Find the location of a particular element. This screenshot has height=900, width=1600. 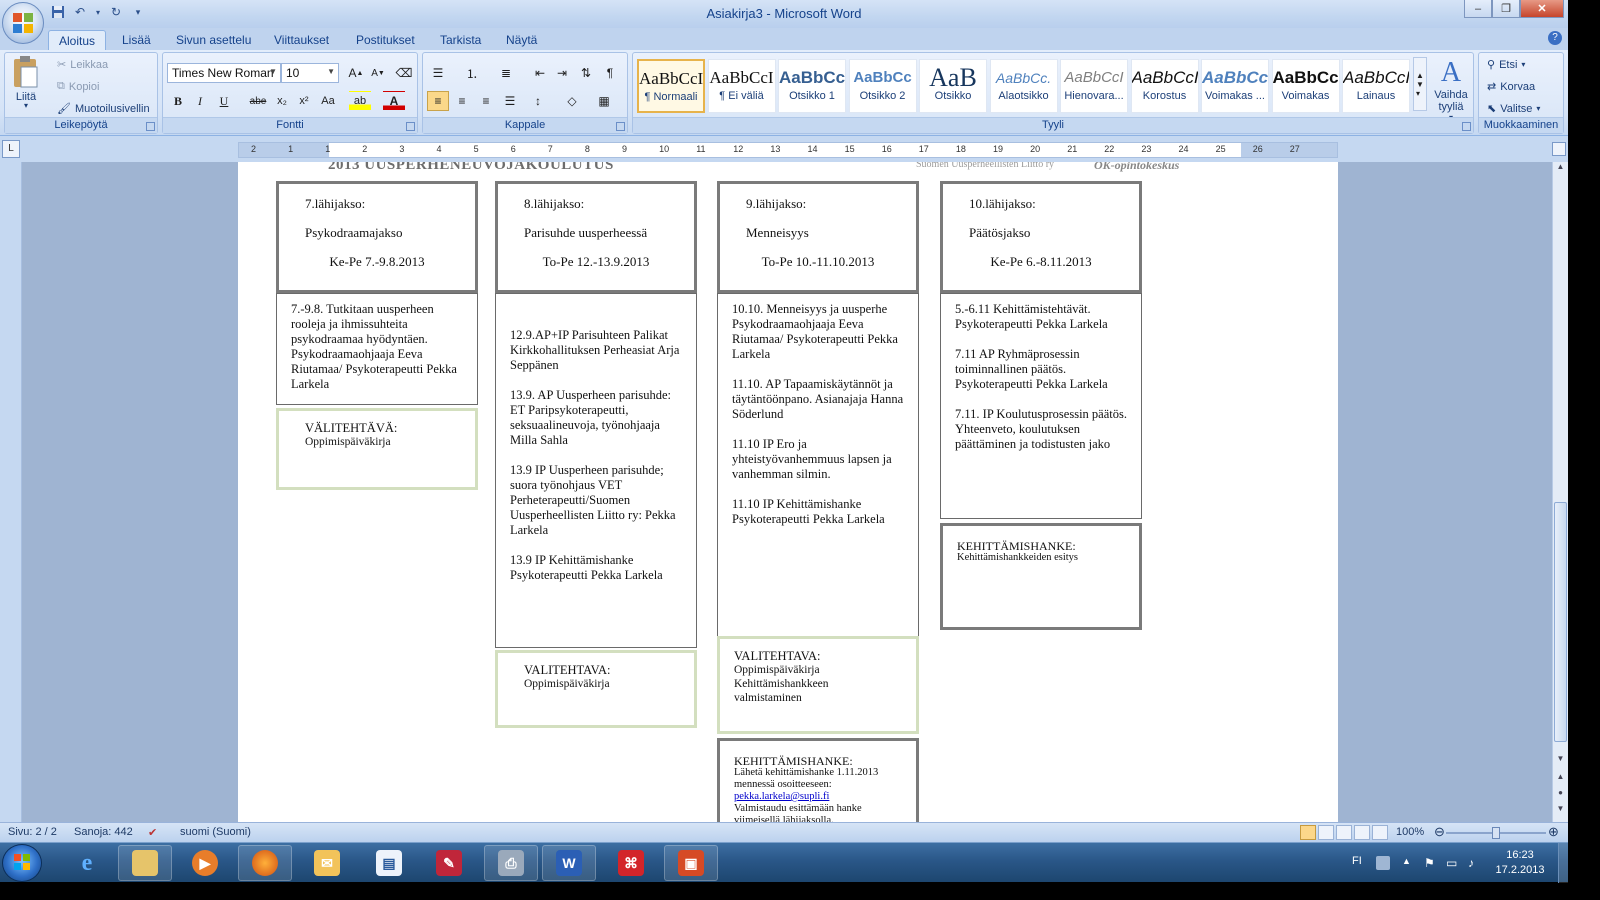

zoom-slider-knob is located at coordinates (1496, 833).